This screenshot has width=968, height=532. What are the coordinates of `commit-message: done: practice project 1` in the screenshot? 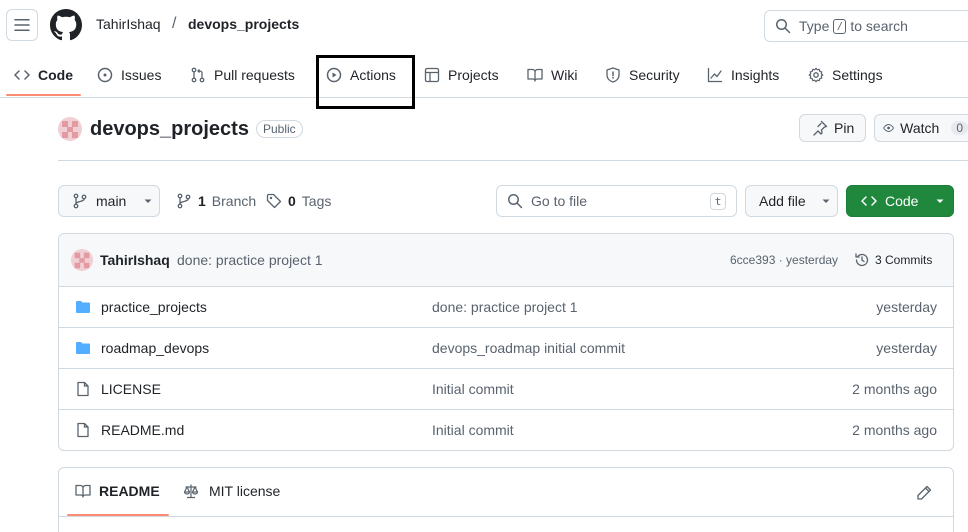 It's located at (250, 260).